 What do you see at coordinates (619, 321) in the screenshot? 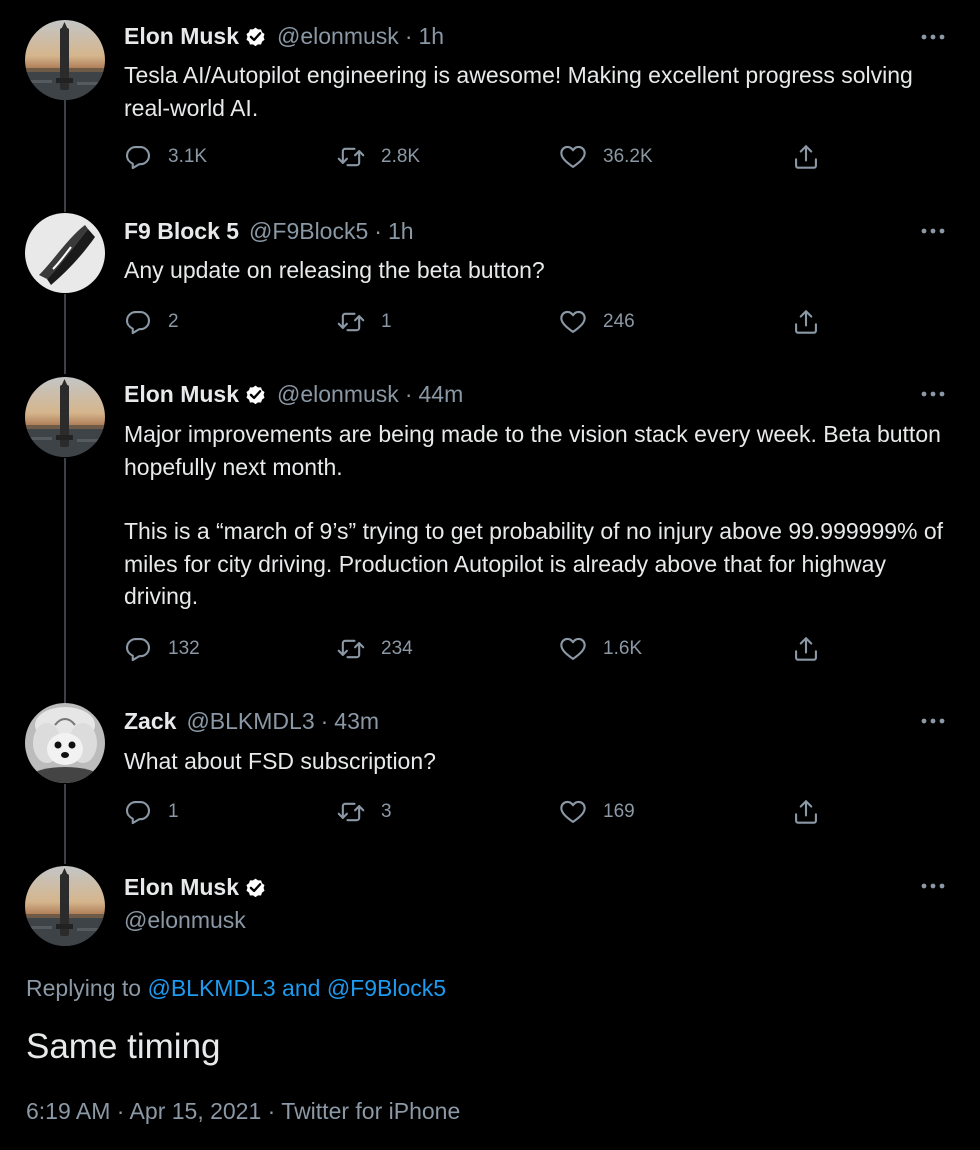
I see `like-count: 246` at bounding box center [619, 321].